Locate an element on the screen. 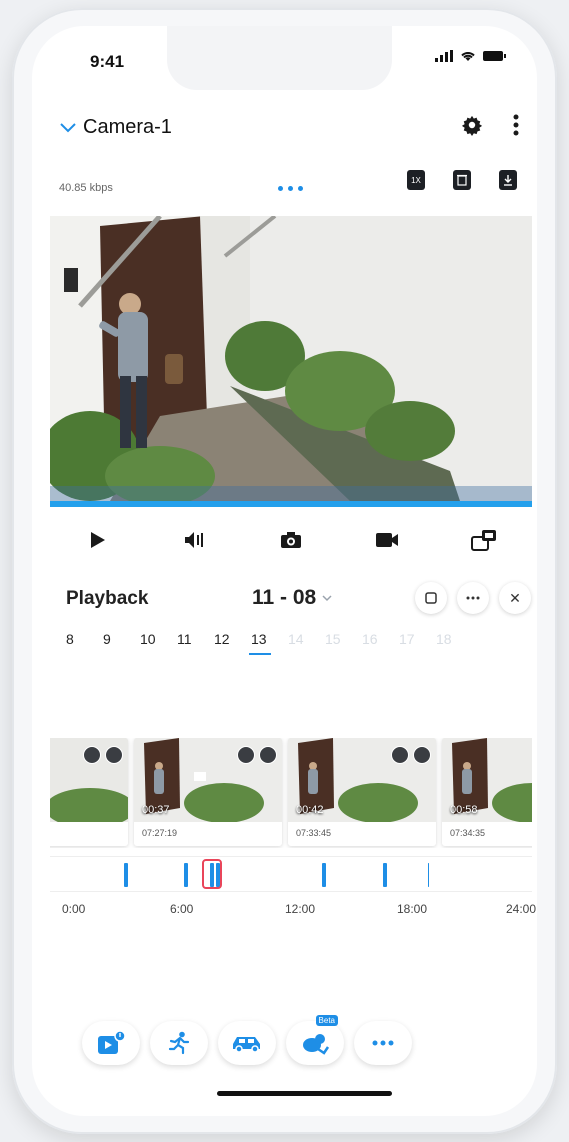 Image resolution: width=569 pixels, height=1142 pixels. bitrate-label: 40.85 kbps is located at coordinates (86, 188).